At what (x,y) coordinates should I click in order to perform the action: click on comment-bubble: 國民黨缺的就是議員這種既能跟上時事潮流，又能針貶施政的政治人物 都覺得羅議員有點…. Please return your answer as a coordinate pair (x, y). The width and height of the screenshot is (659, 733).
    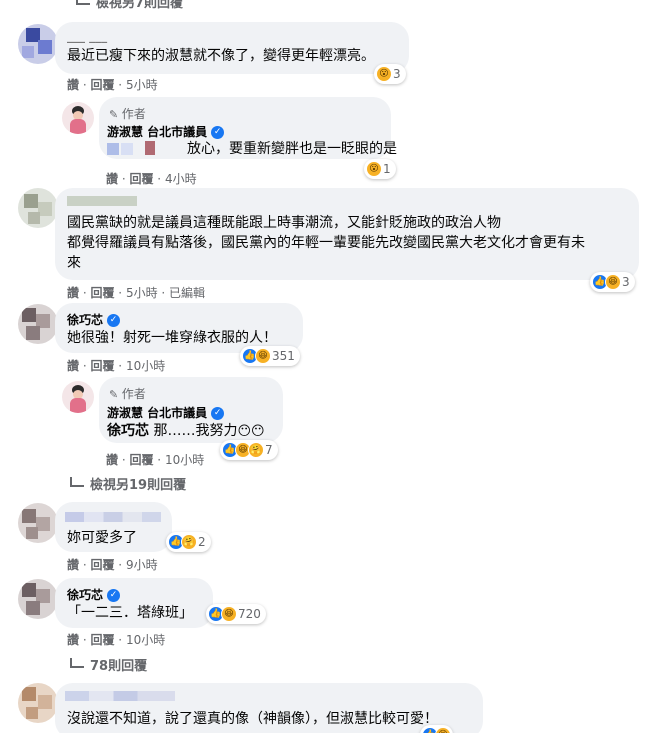
    Looking at the image, I should click on (347, 234).